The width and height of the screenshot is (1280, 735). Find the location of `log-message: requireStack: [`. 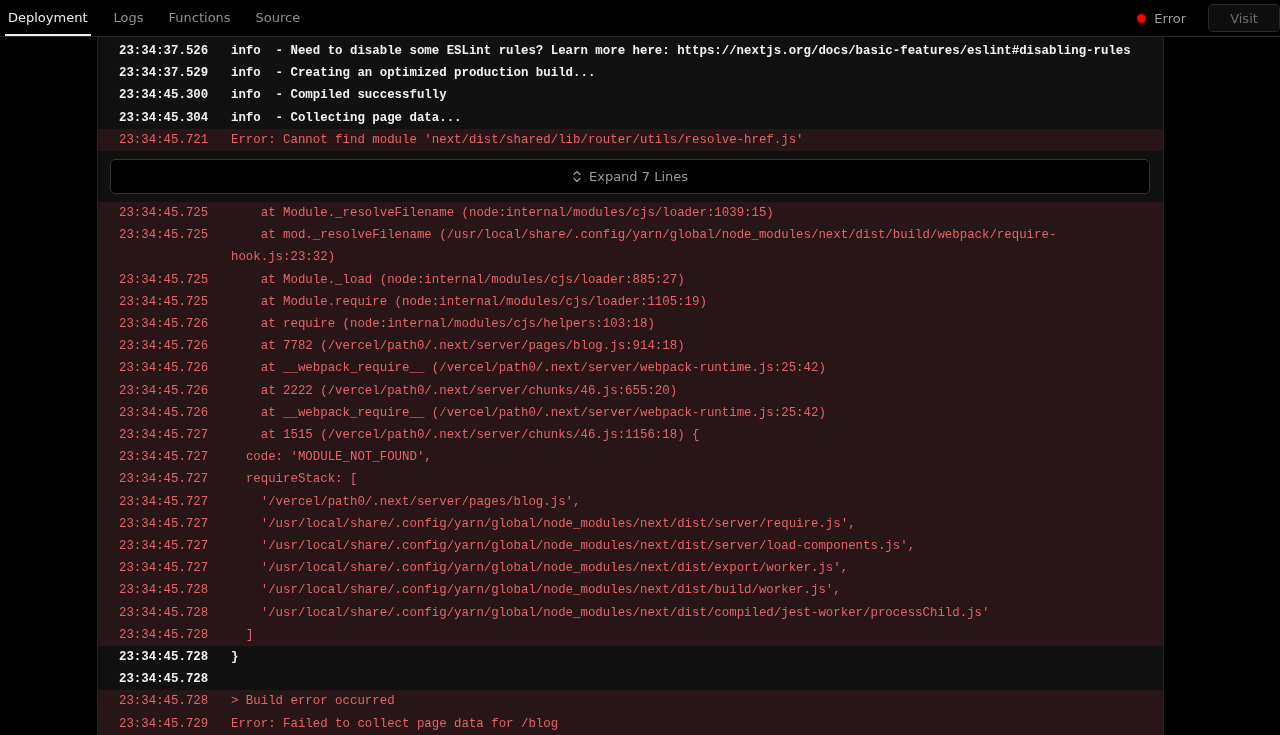

log-message: requireStack: [ is located at coordinates (301, 480).